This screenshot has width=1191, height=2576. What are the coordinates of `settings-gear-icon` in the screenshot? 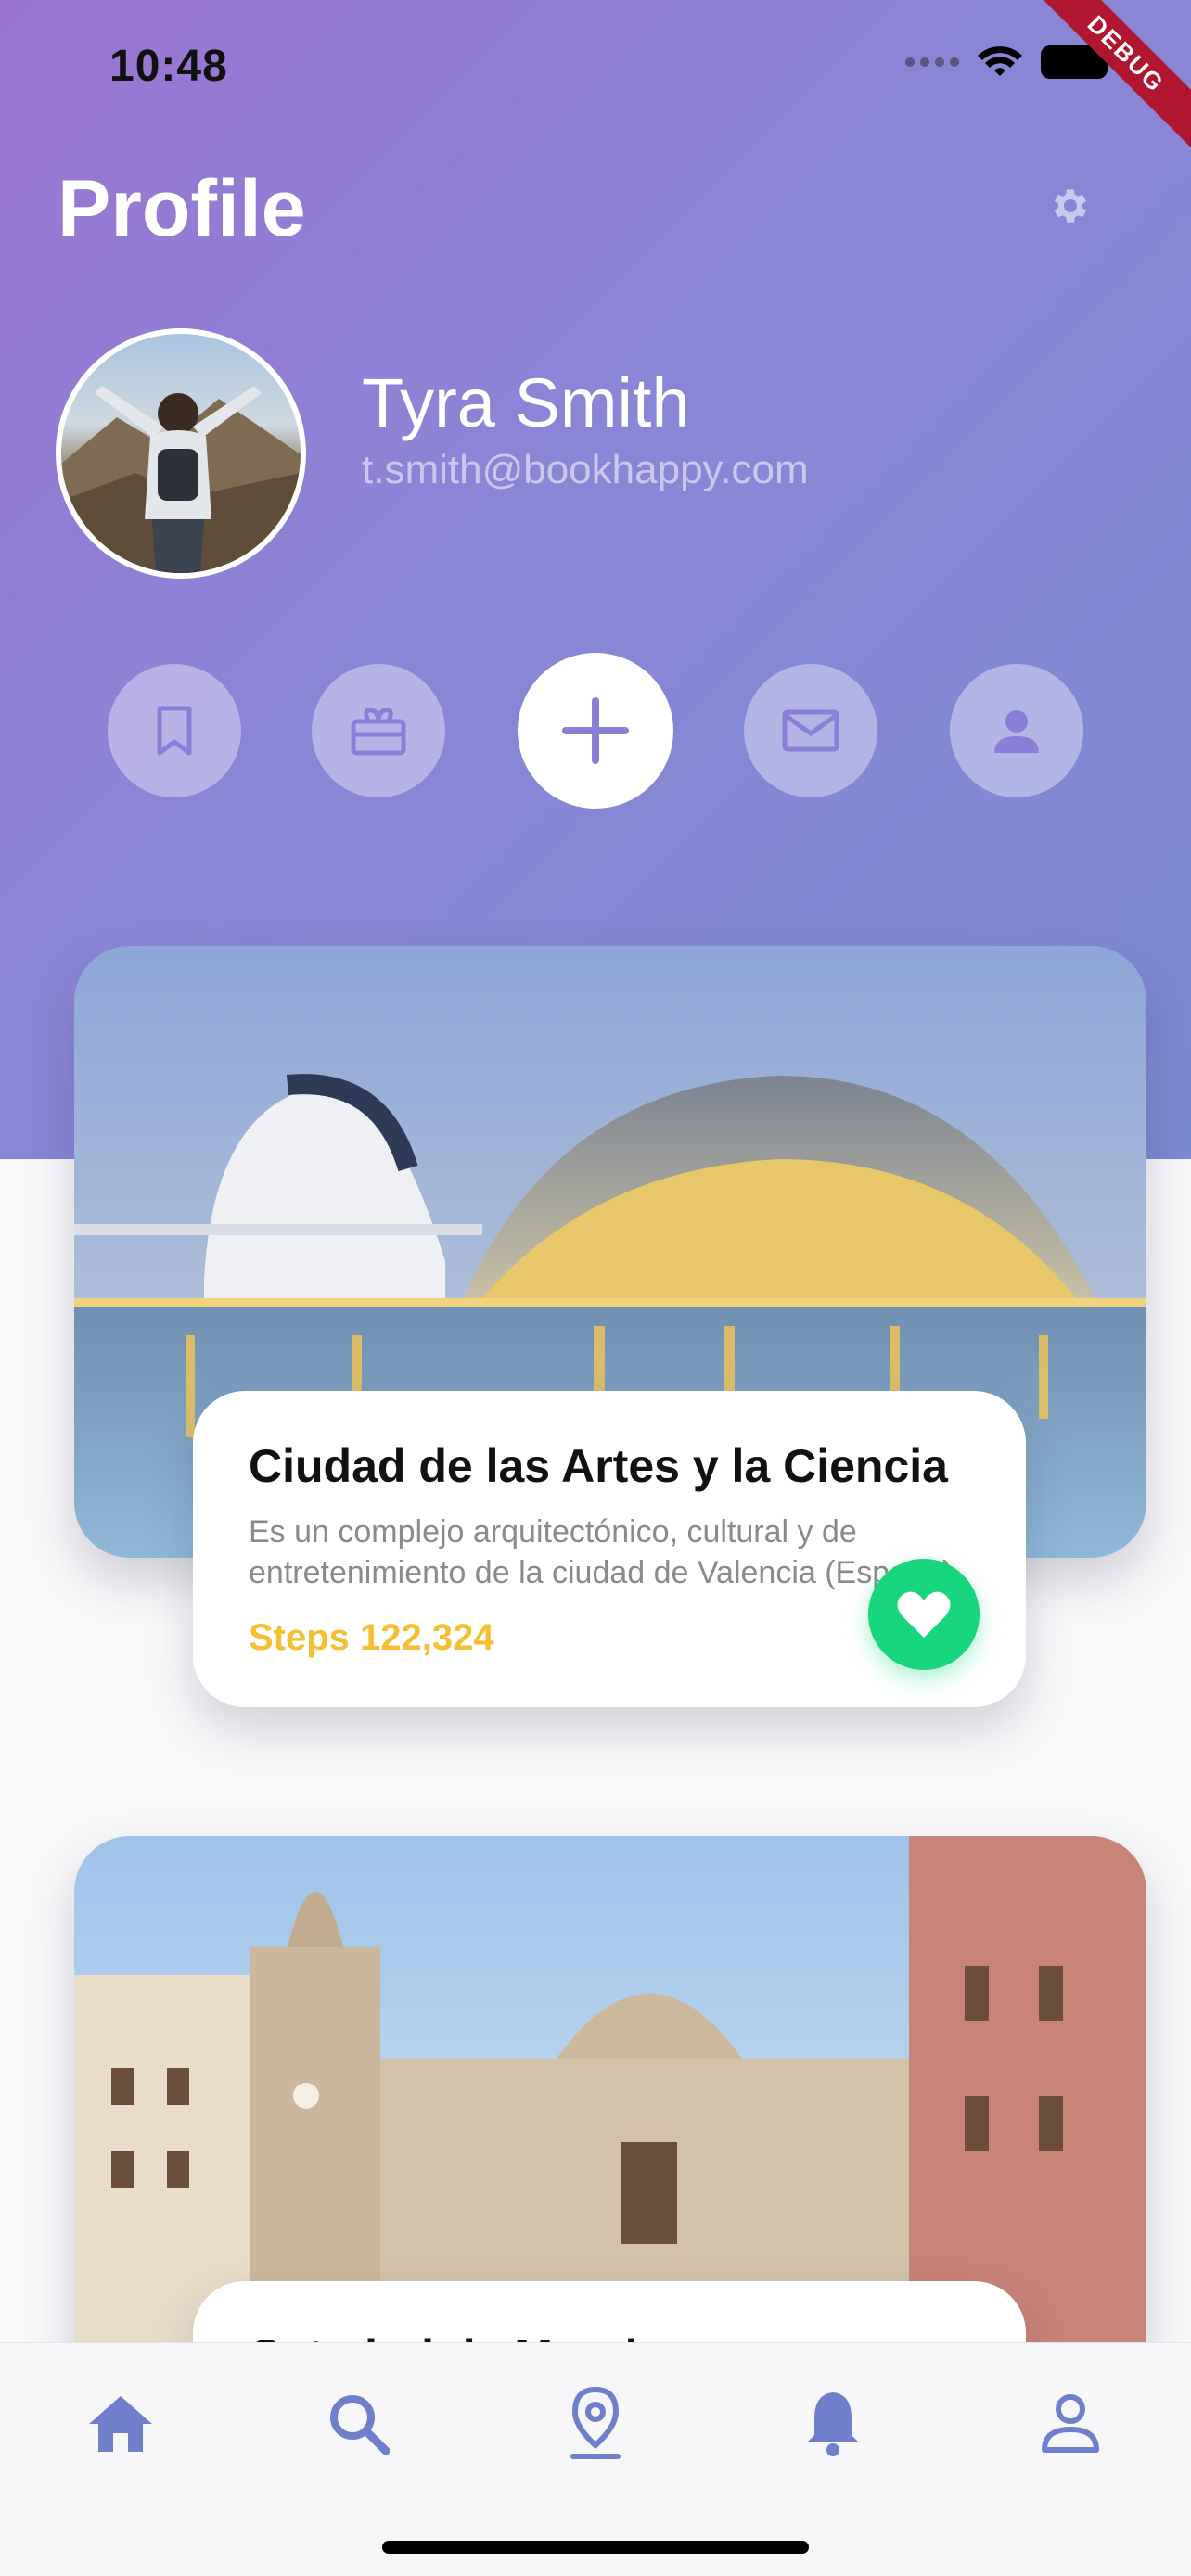 It's located at (1068, 206).